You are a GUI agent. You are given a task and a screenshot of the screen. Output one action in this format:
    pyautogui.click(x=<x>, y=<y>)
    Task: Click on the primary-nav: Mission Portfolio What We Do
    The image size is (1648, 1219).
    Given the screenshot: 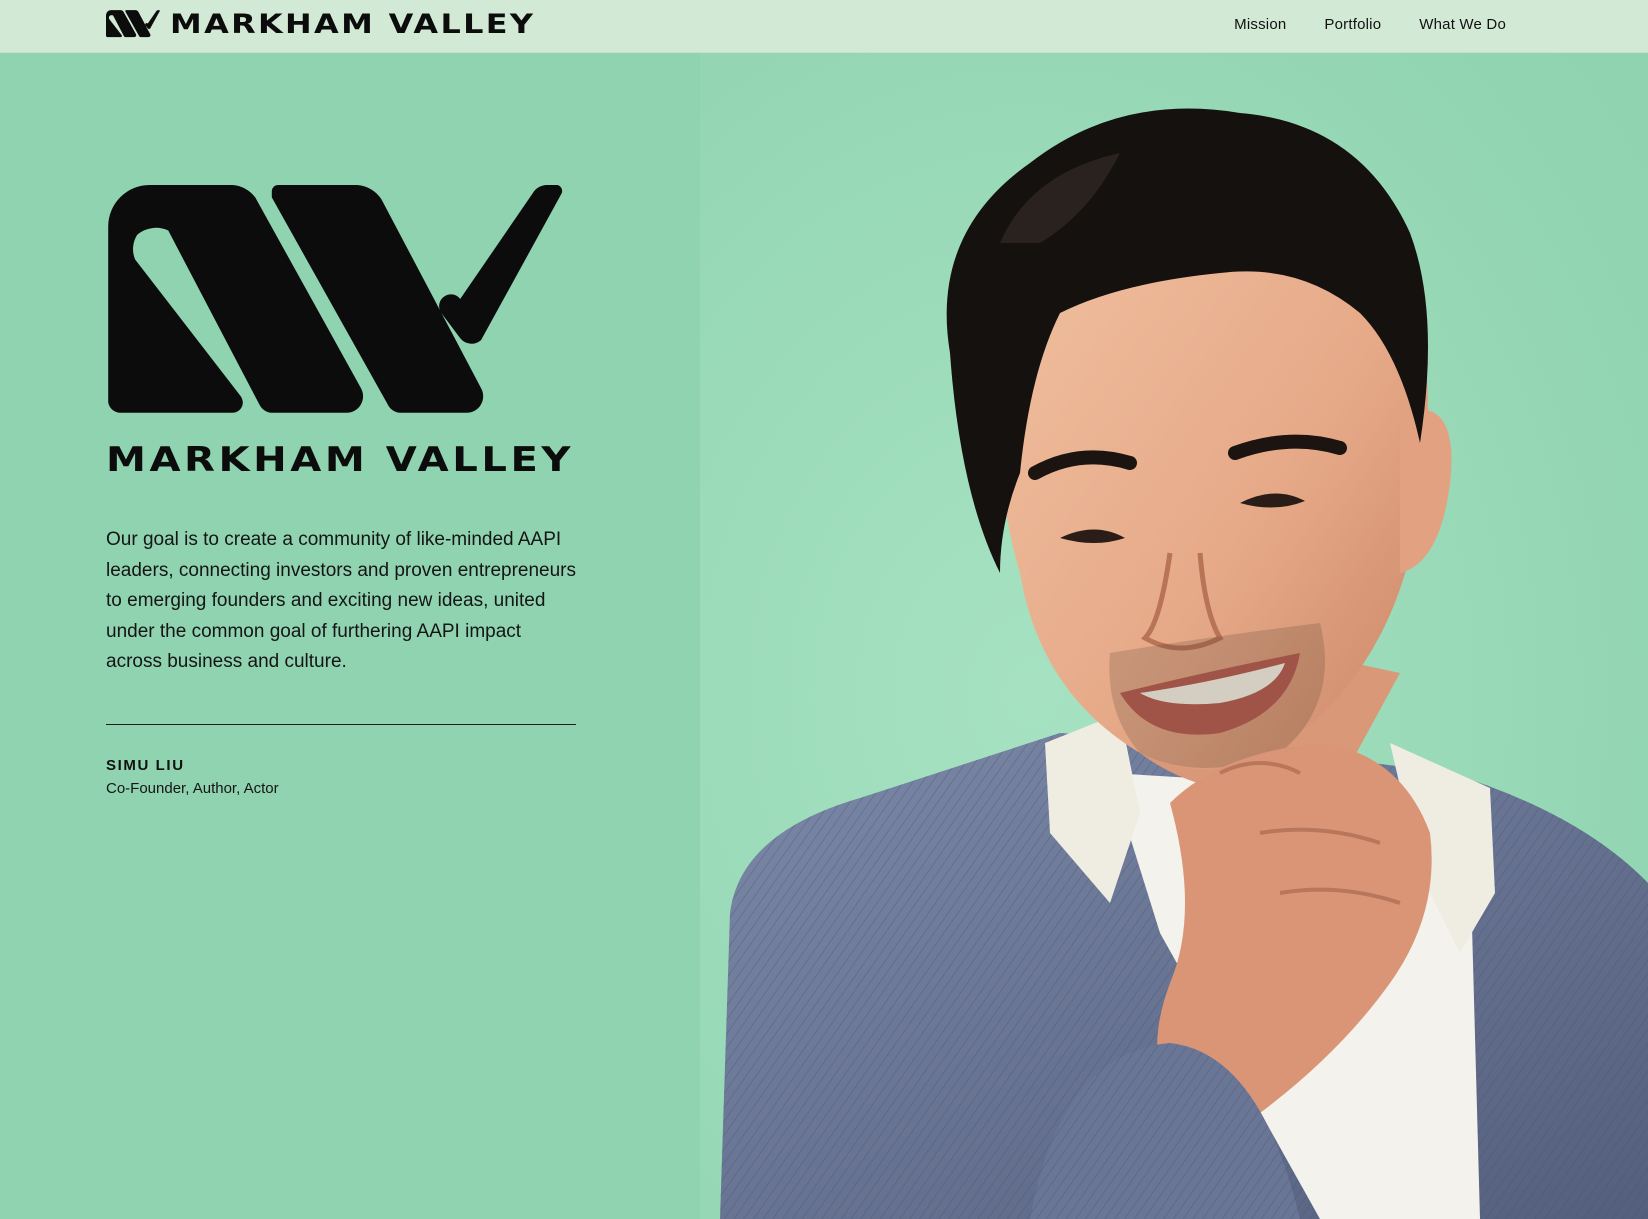 What is the action you would take?
    pyautogui.click(x=1370, y=24)
    